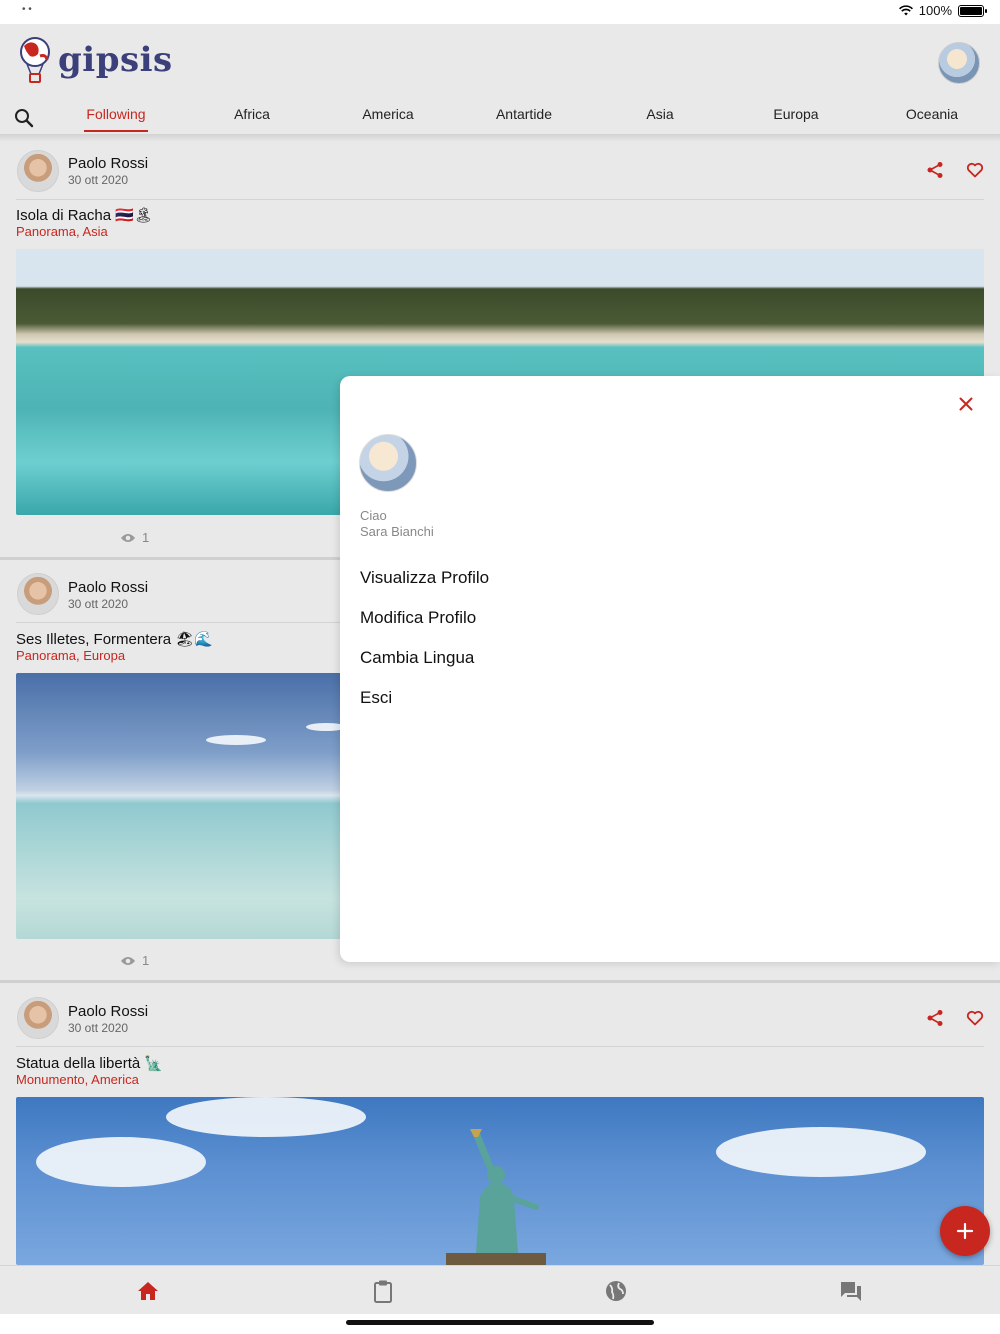 The image size is (1000, 1334). Describe the element at coordinates (524, 114) in the screenshot. I see `tab-antartide: Antartide` at that location.